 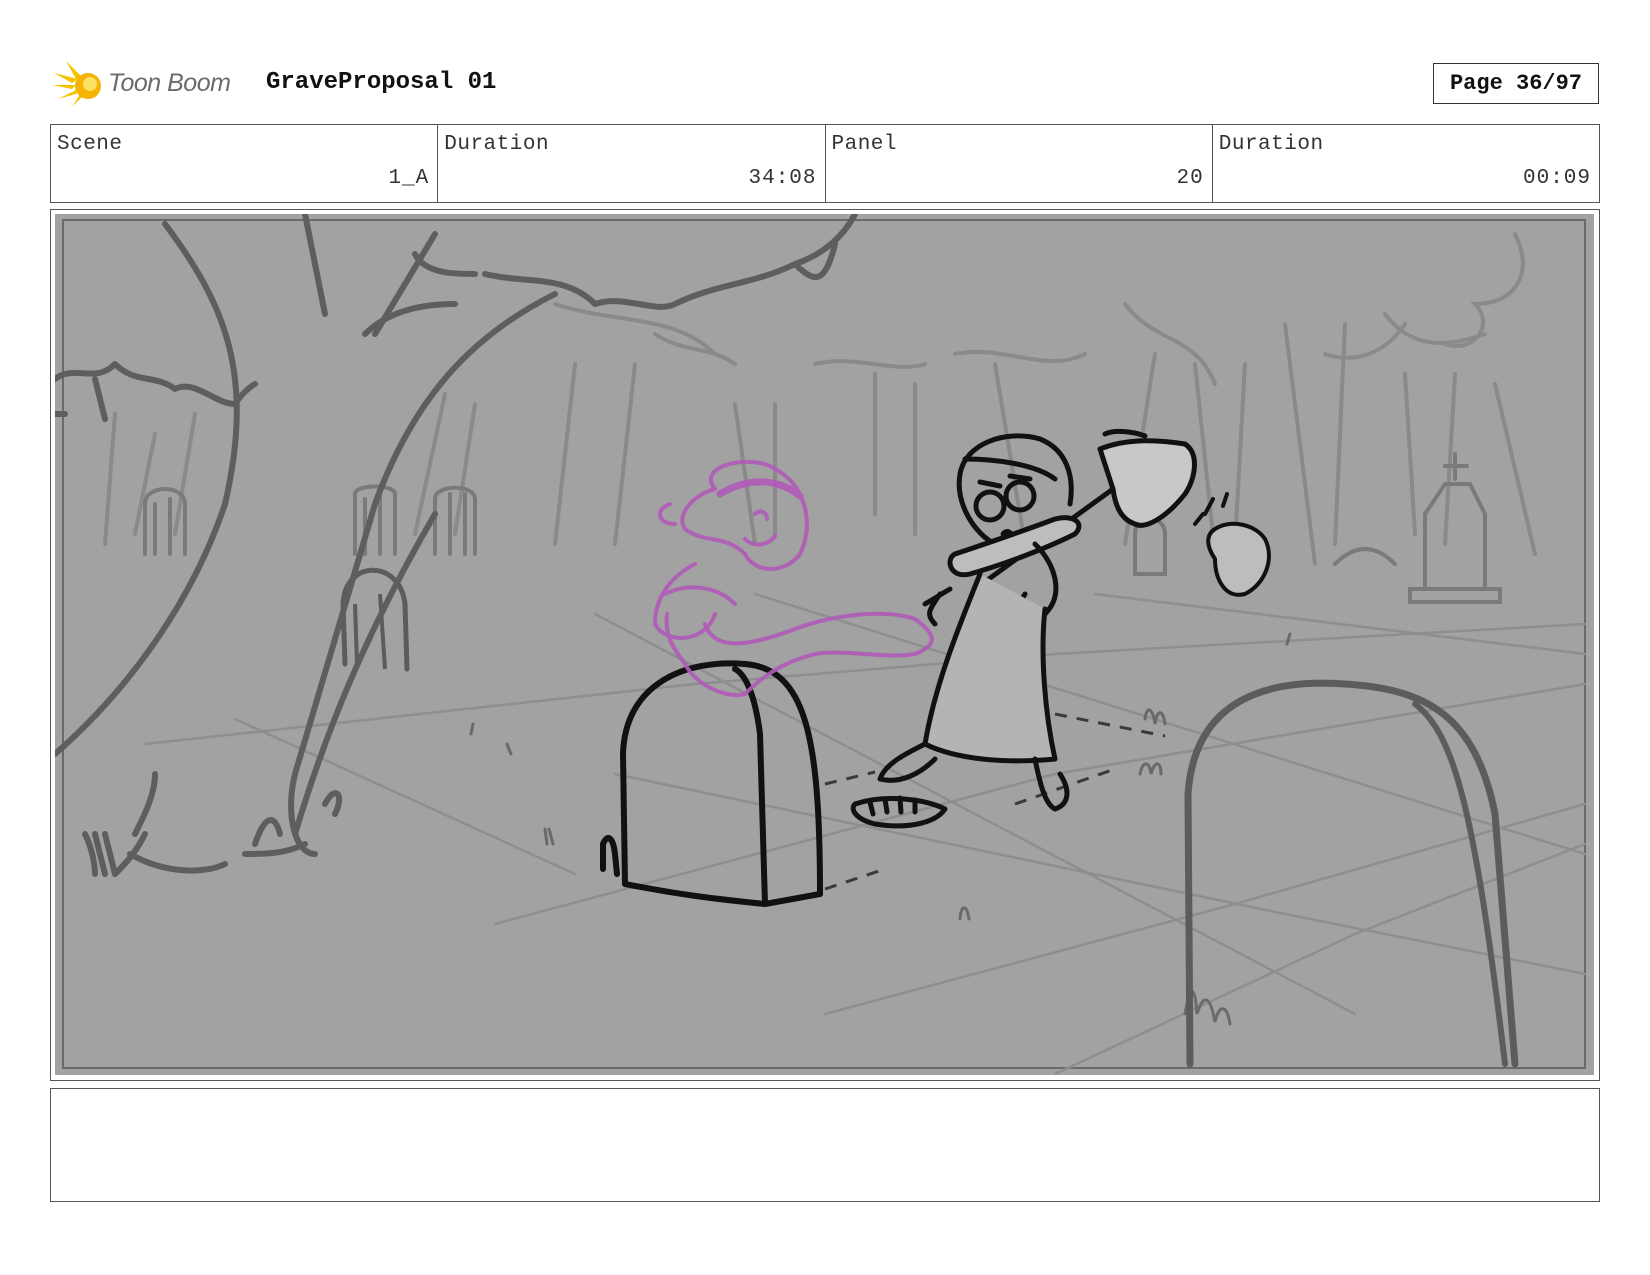 What do you see at coordinates (1271, 144) in the screenshot?
I see `panel-duration-label: Duration` at bounding box center [1271, 144].